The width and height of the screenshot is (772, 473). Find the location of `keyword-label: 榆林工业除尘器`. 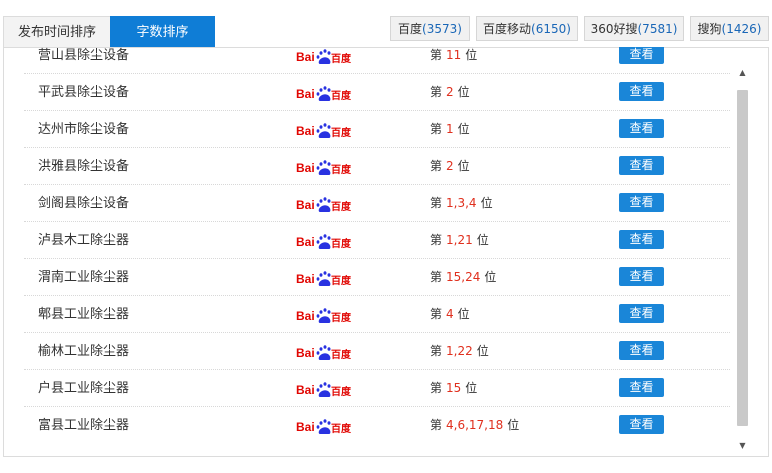

keyword-label: 榆林工业除尘器 is located at coordinates (84, 351).